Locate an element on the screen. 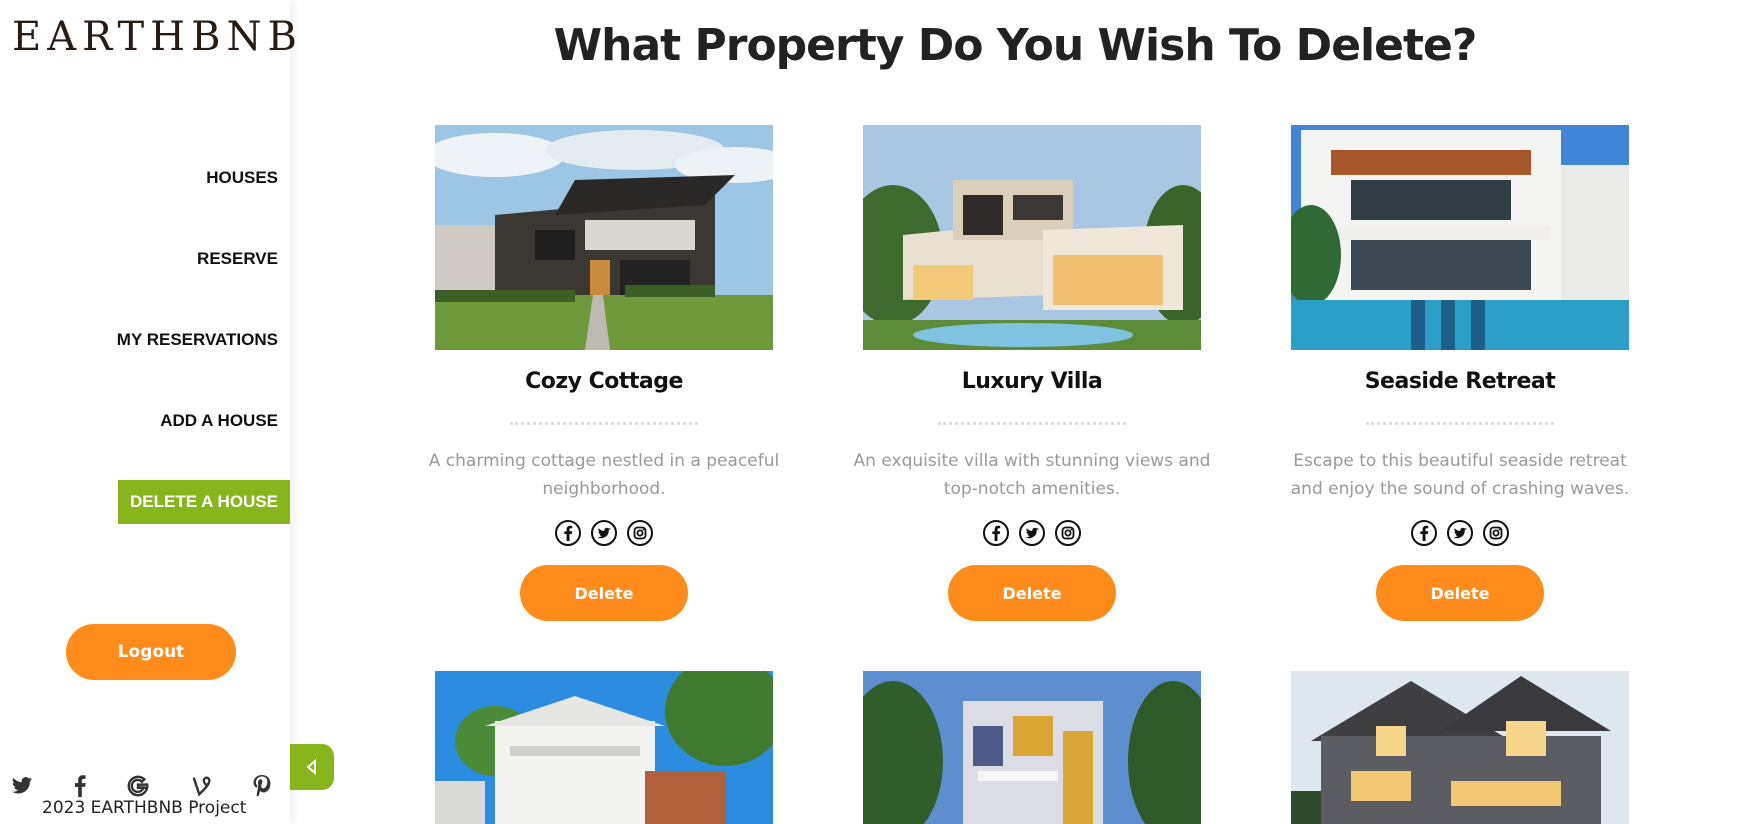 The height and width of the screenshot is (824, 1755). sidebar-collapse-toggle is located at coordinates (312, 767).